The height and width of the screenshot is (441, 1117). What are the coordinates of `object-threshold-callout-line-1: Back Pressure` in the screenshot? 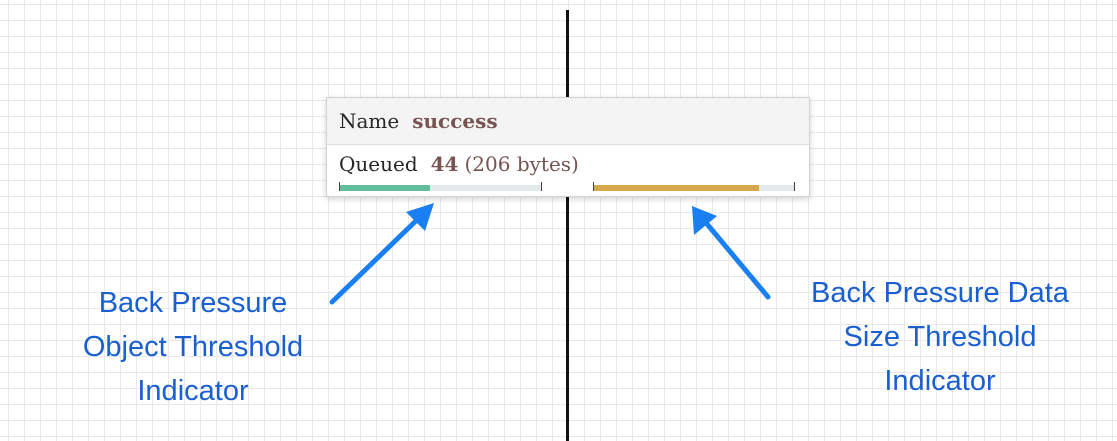 It's located at (193, 303).